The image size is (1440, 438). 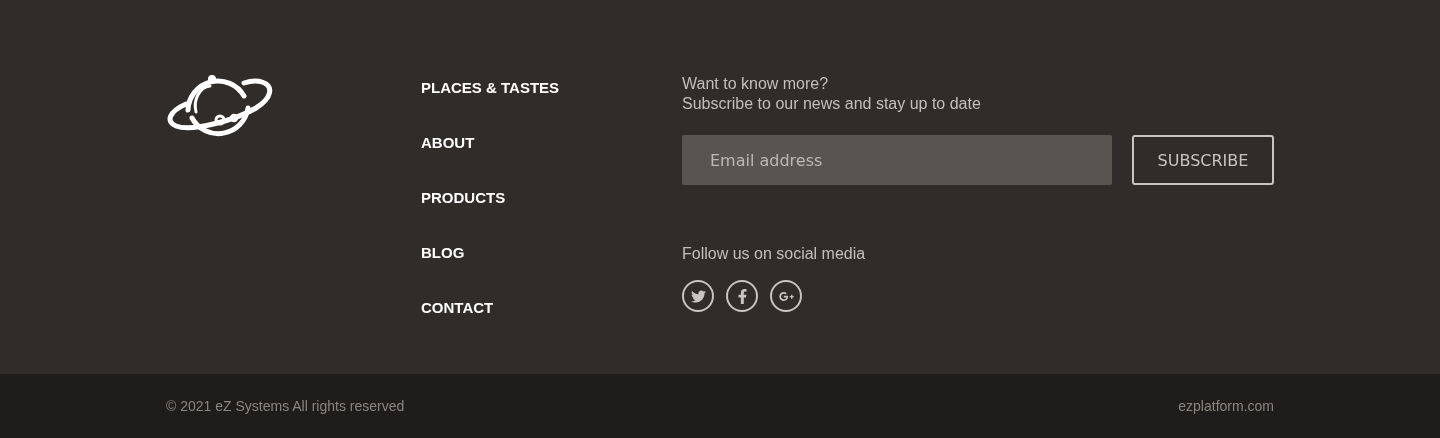 What do you see at coordinates (774, 254) in the screenshot?
I see `social-heading: Follow us on social media` at bounding box center [774, 254].